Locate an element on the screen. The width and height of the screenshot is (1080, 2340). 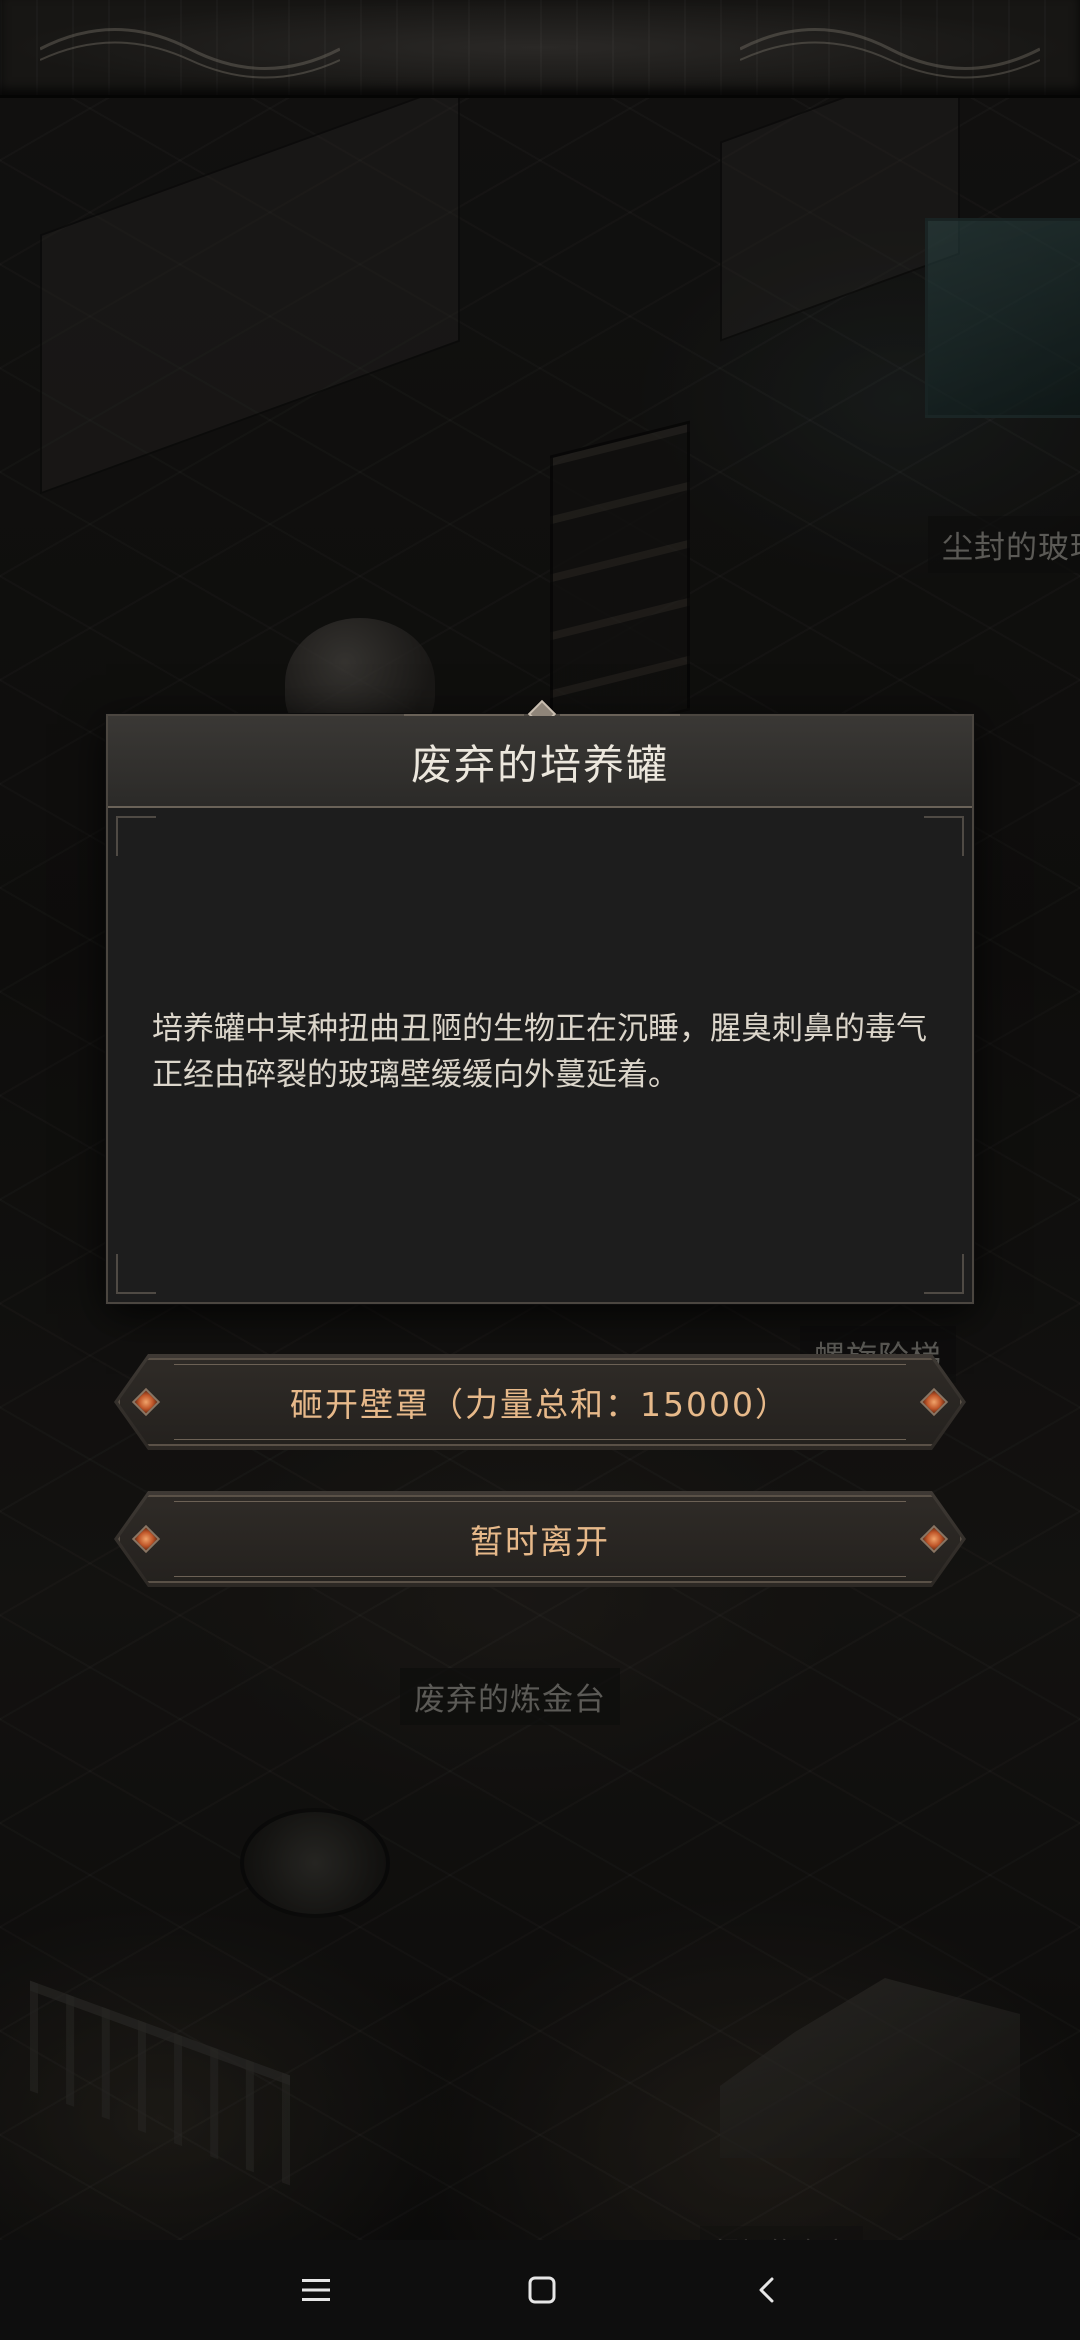
system-nav-bar is located at coordinates (540, 2290).